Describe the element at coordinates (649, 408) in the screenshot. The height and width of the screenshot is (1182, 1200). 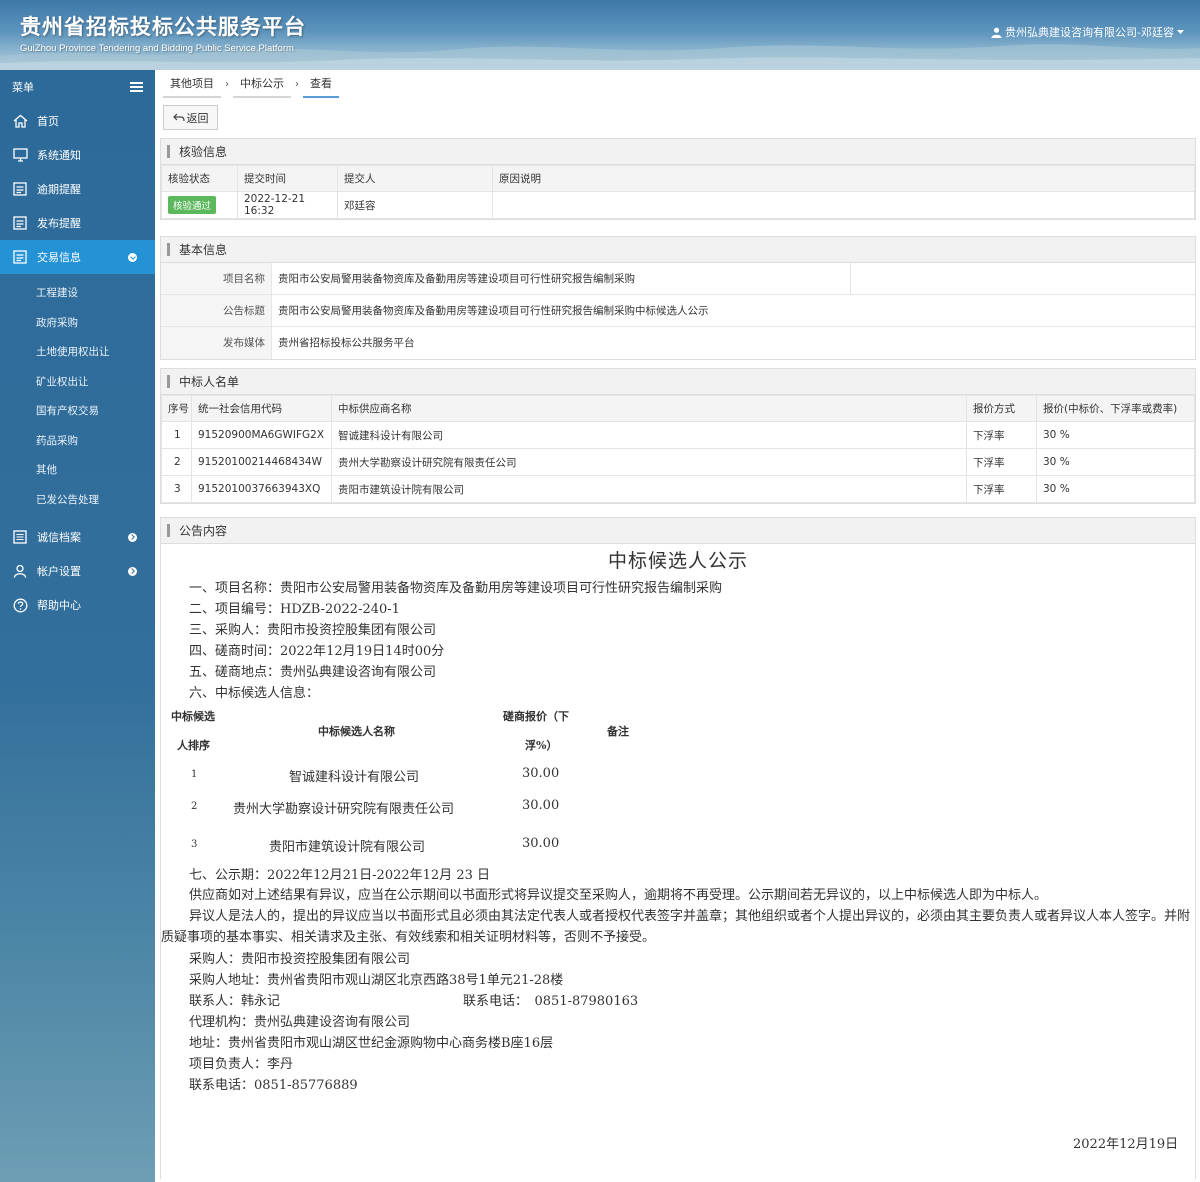
I see `column-header: 中标供应商名称` at that location.